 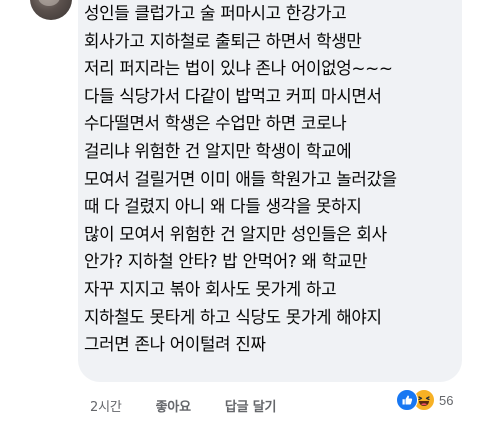 What do you see at coordinates (233, 95) in the screenshot?
I see `comment-line: 다들 식당가서 다같이 밥먹고 커피 마시면서` at bounding box center [233, 95].